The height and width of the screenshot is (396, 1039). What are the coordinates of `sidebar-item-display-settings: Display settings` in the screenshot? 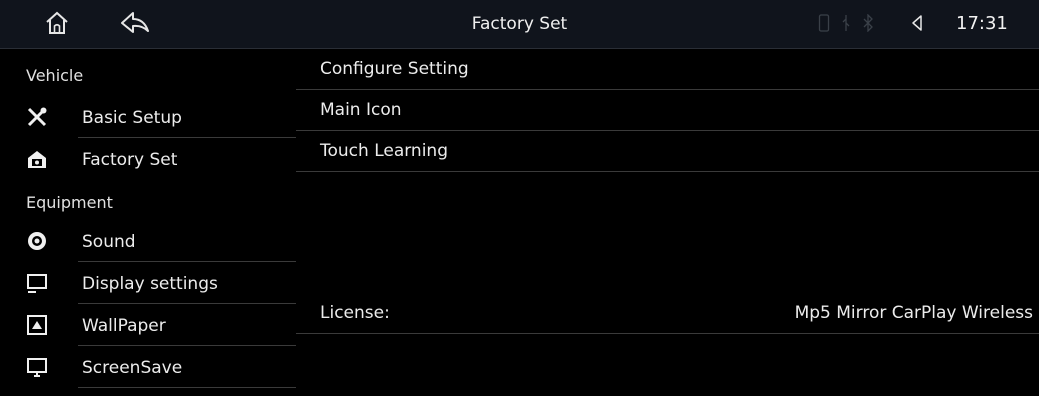 It's located at (161, 284).